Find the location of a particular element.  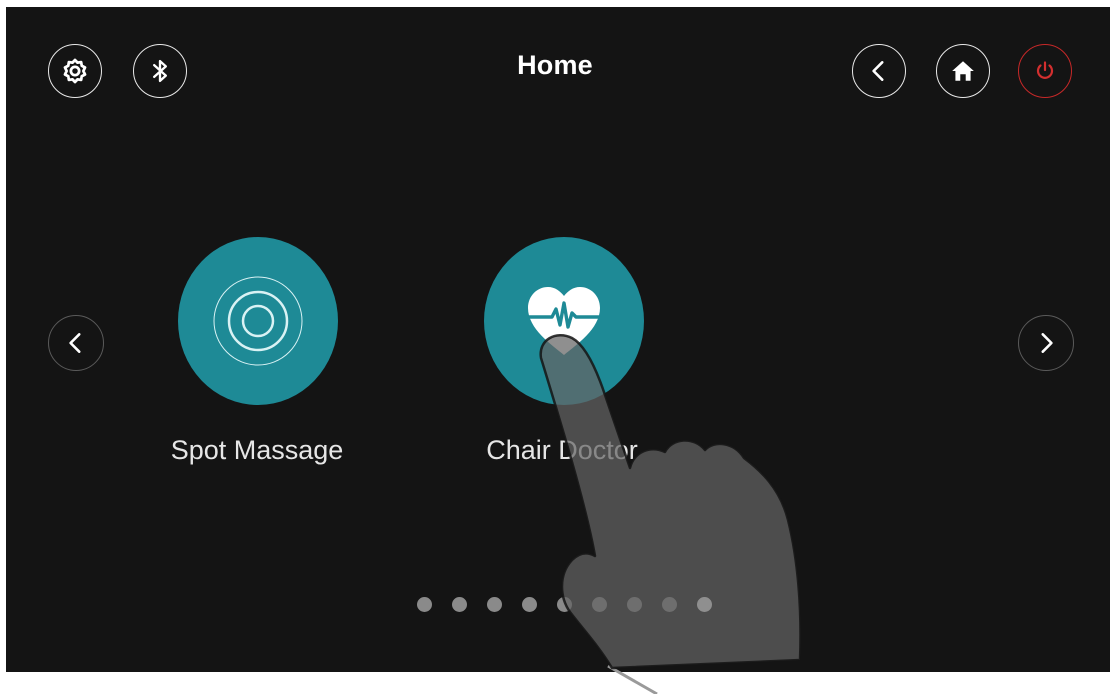

spot-massage-label: Spot Massage is located at coordinates (257, 450).